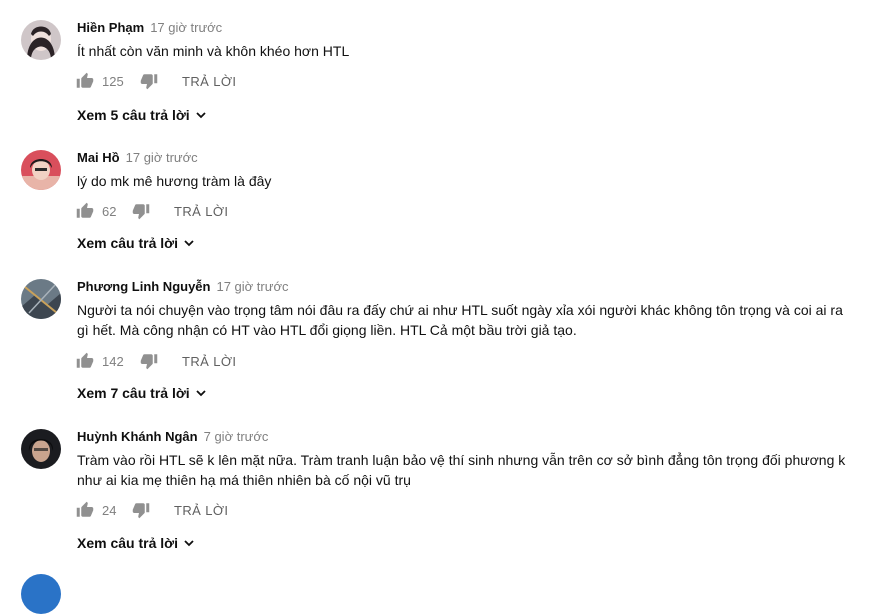  Describe the element at coordinates (98, 157) in the screenshot. I see `comment-author: Mai Hồ` at that location.